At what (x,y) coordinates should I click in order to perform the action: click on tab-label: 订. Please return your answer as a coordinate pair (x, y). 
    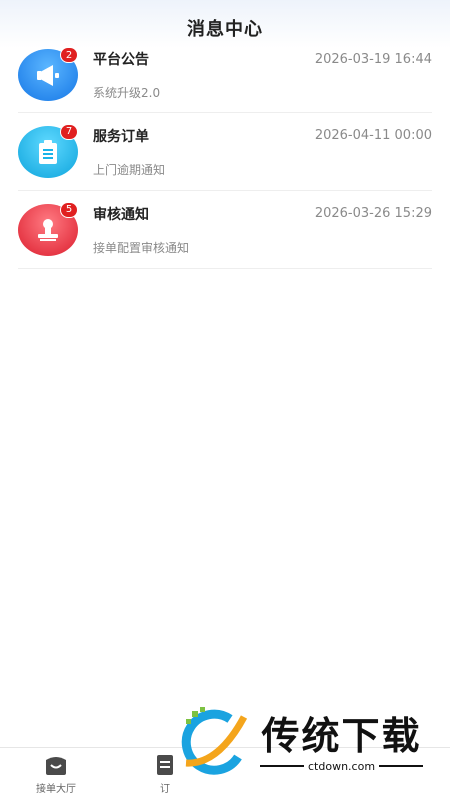
    Looking at the image, I should click on (165, 789).